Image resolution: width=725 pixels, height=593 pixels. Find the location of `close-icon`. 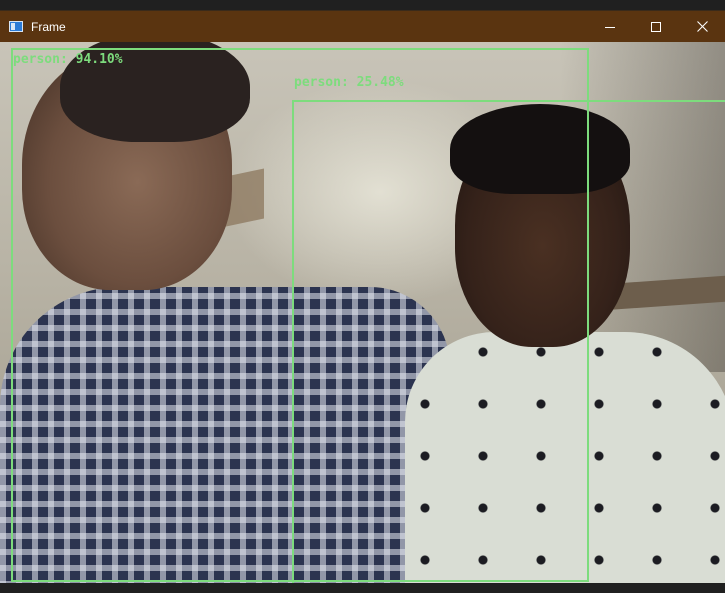

close-icon is located at coordinates (702, 26).